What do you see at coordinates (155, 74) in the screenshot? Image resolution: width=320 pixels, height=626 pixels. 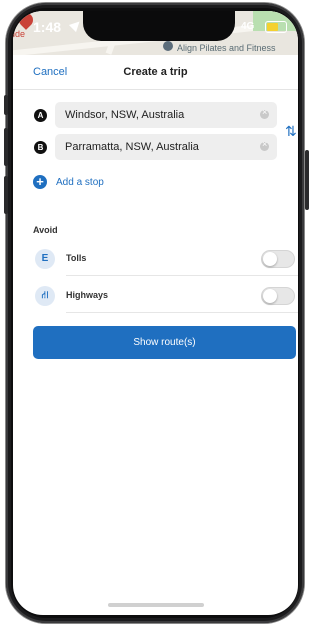 I see `header: Create a trip Cancel` at bounding box center [155, 74].